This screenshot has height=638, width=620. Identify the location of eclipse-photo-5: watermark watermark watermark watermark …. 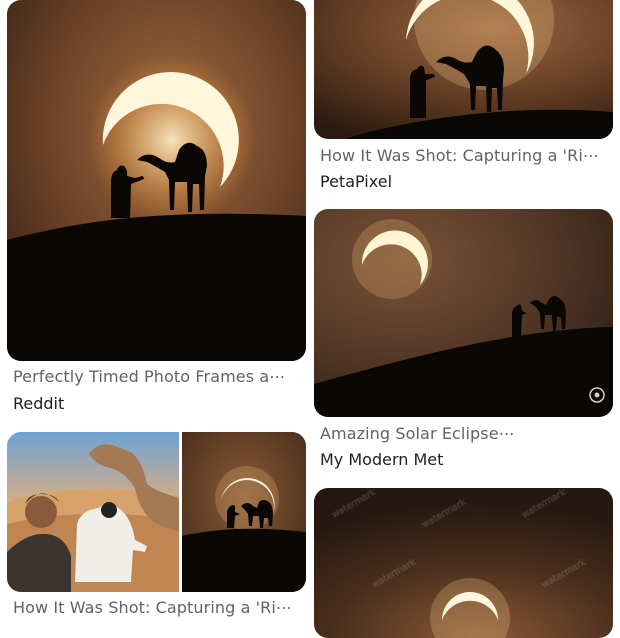
(463, 563).